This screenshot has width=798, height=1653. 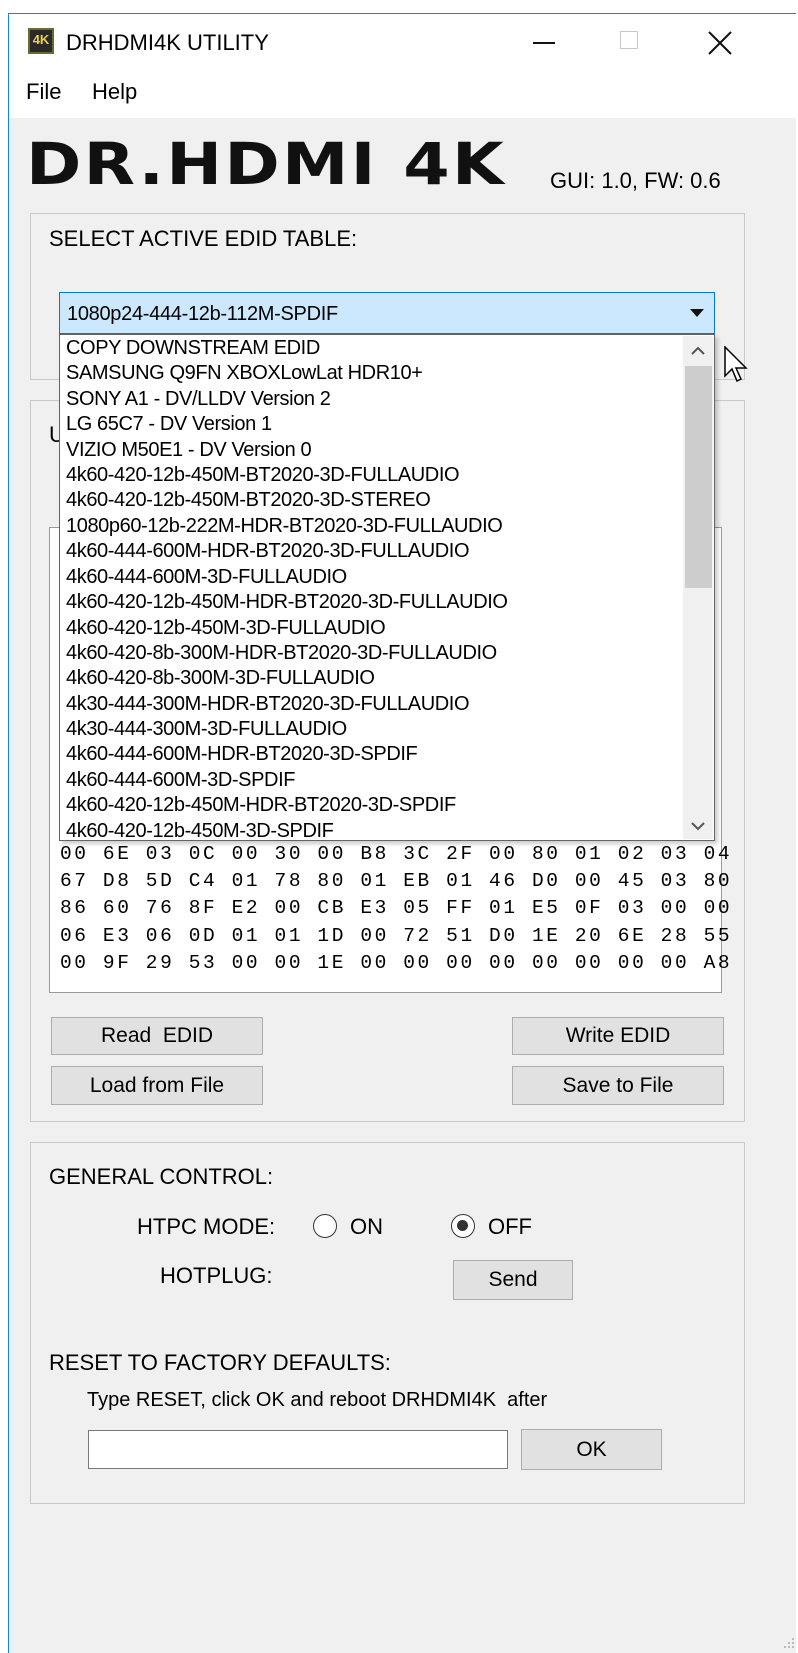 What do you see at coordinates (268, 704) in the screenshot?
I see `dropdown-option: 4k30-444-300M-HDR-BT2020-3D-FULLAUDIO` at bounding box center [268, 704].